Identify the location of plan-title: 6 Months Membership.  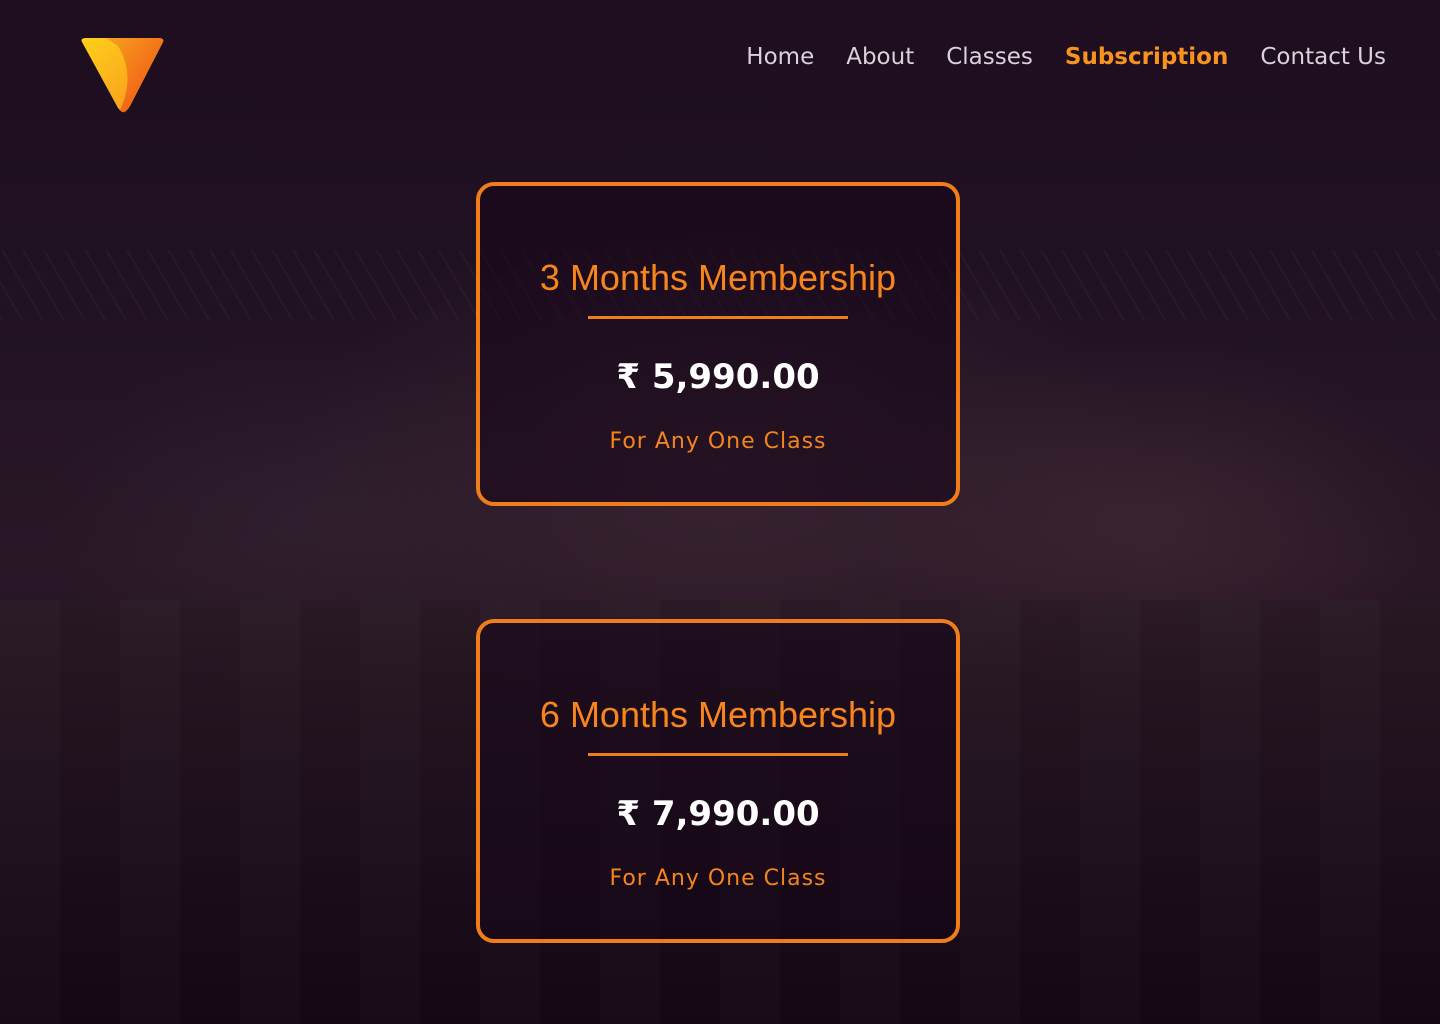
(718, 714).